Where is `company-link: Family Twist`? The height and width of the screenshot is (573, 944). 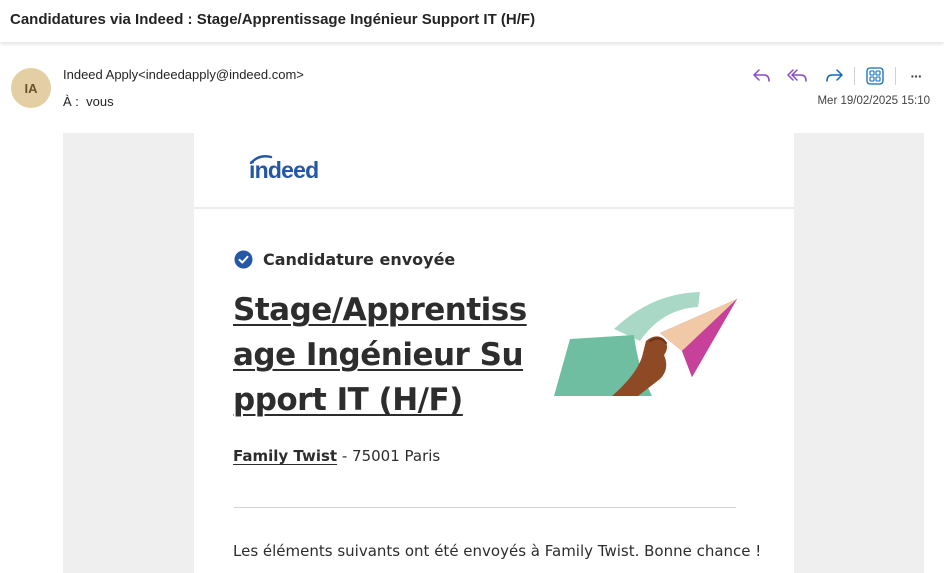 company-link: Family Twist is located at coordinates (285, 456).